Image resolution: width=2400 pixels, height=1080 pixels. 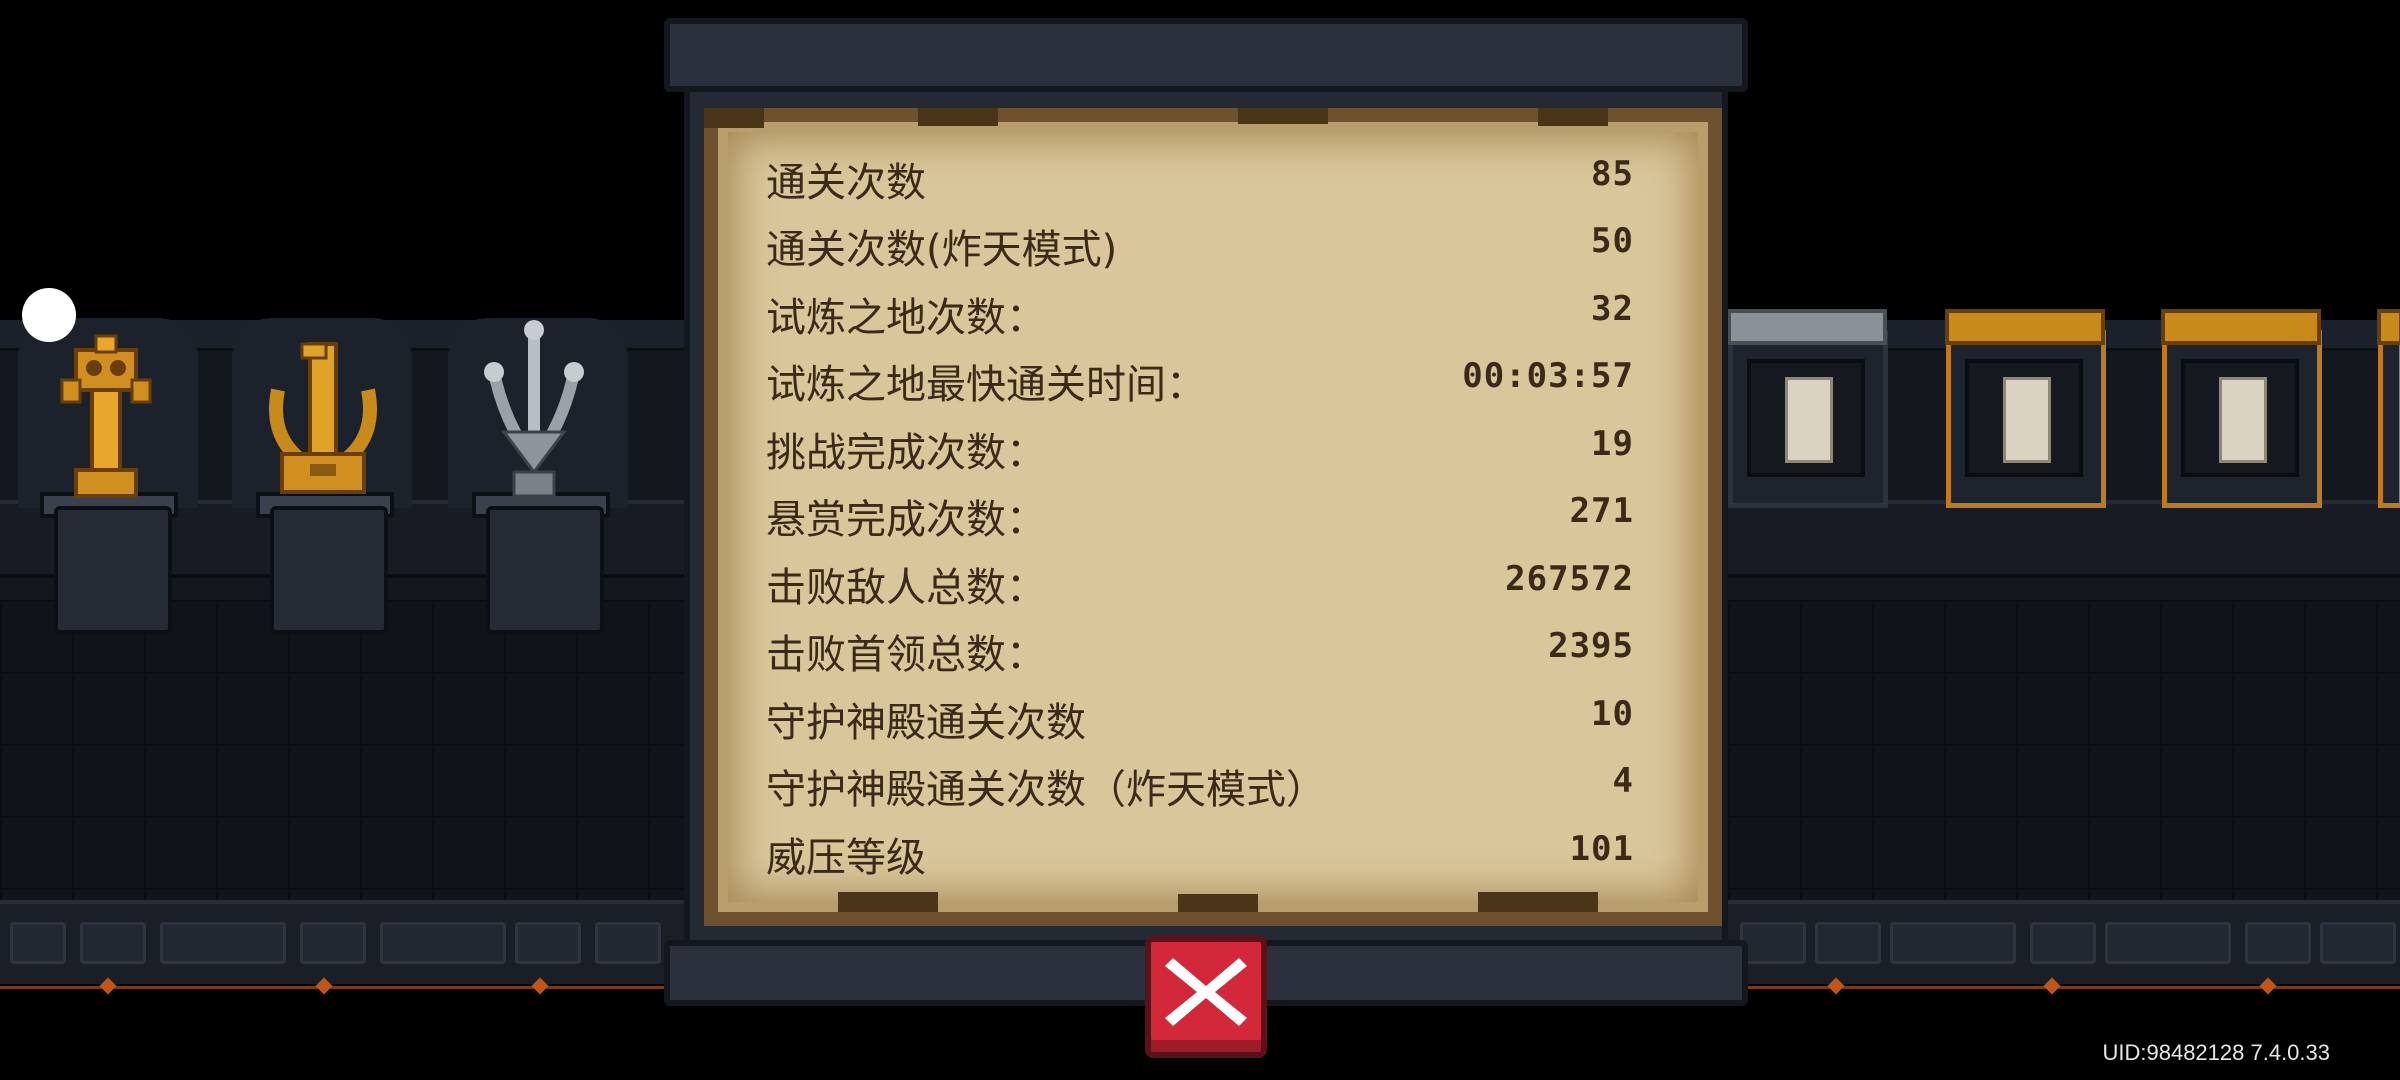 I want to click on close-x-icon, so click(x=1206, y=992).